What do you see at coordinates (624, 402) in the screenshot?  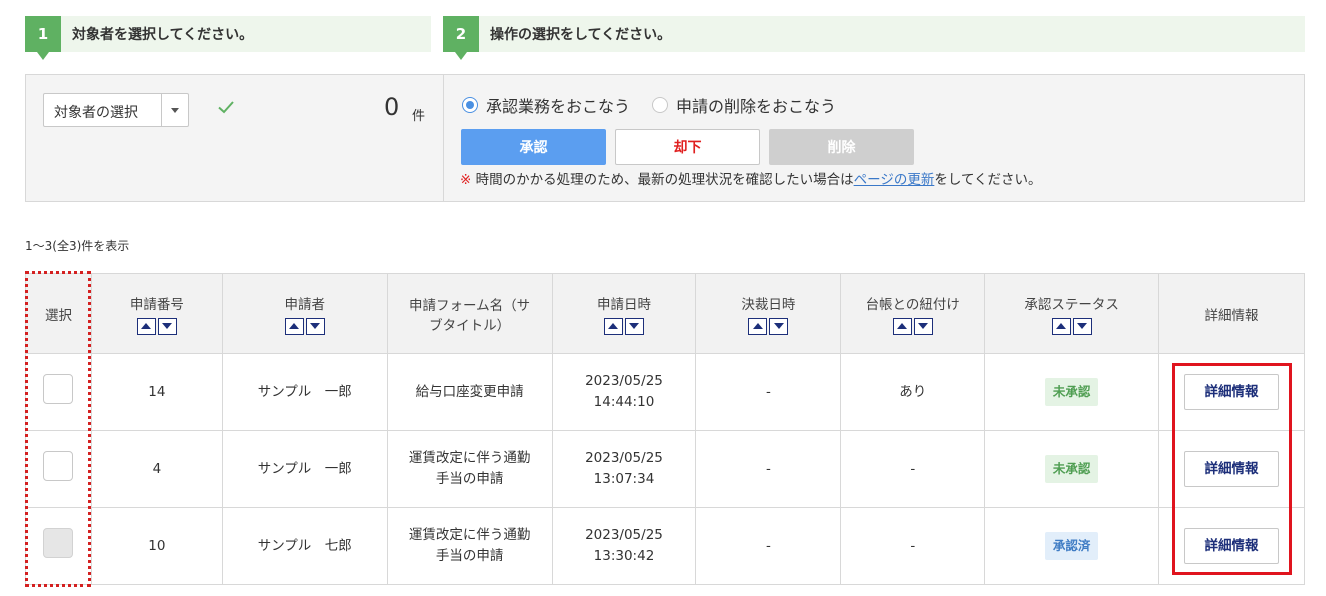 I see `application-time: 14:44:10` at bounding box center [624, 402].